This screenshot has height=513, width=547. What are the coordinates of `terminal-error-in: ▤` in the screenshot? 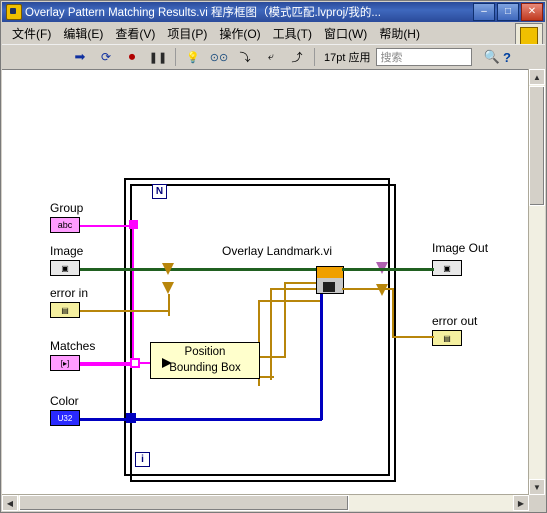 It's located at (65, 310).